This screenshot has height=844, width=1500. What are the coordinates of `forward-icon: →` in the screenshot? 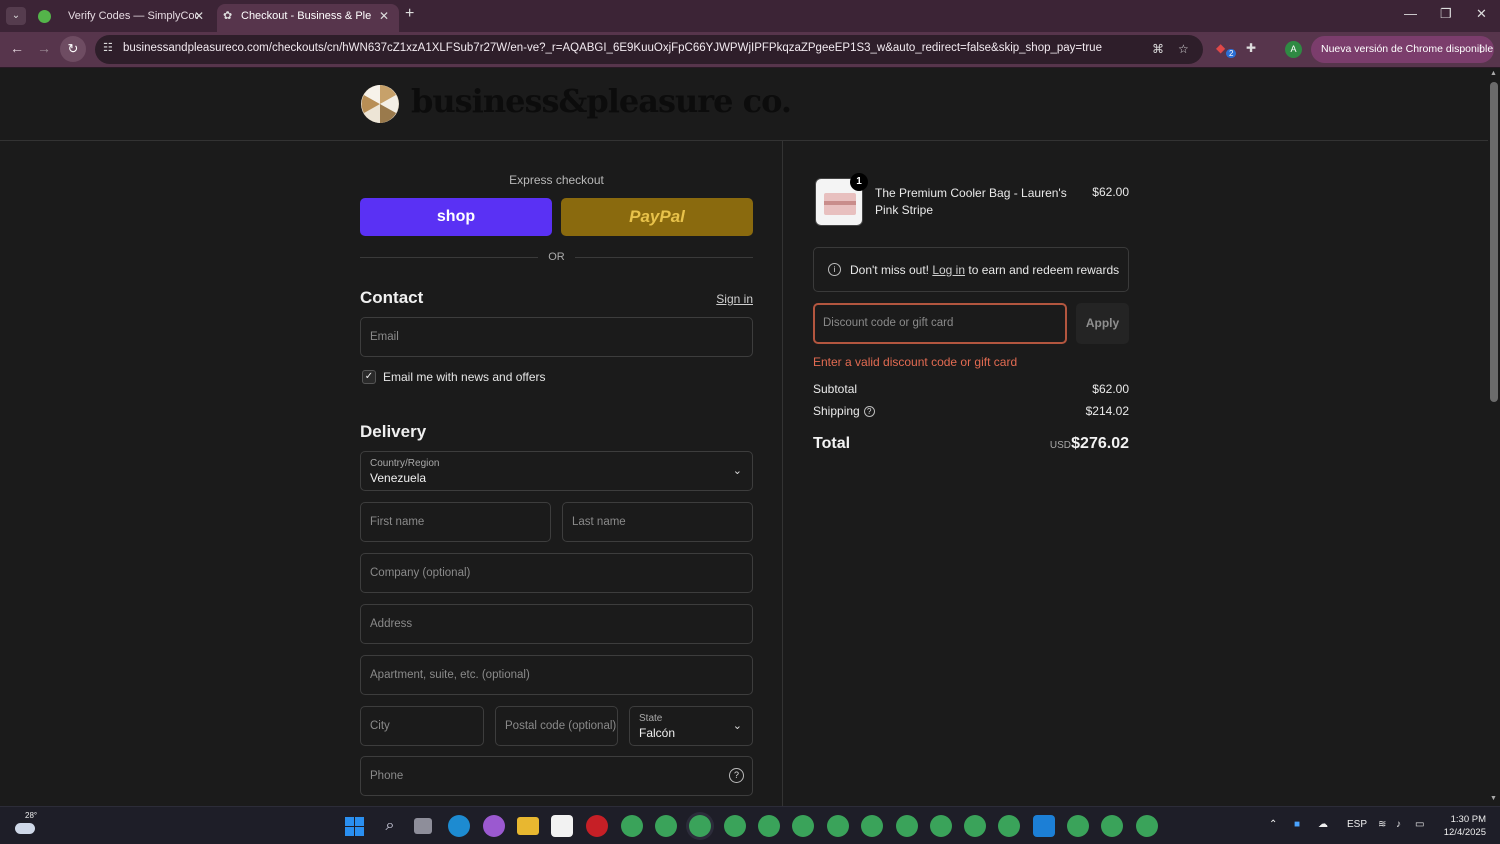 It's located at (44, 48).